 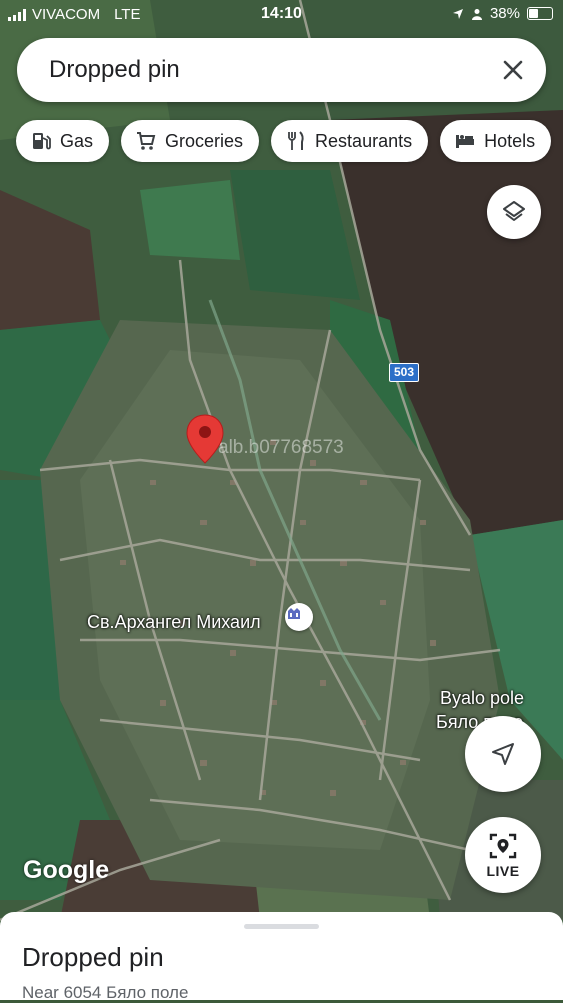 What do you see at coordinates (93, 957) in the screenshot?
I see `place-title: Dropped pin` at bounding box center [93, 957].